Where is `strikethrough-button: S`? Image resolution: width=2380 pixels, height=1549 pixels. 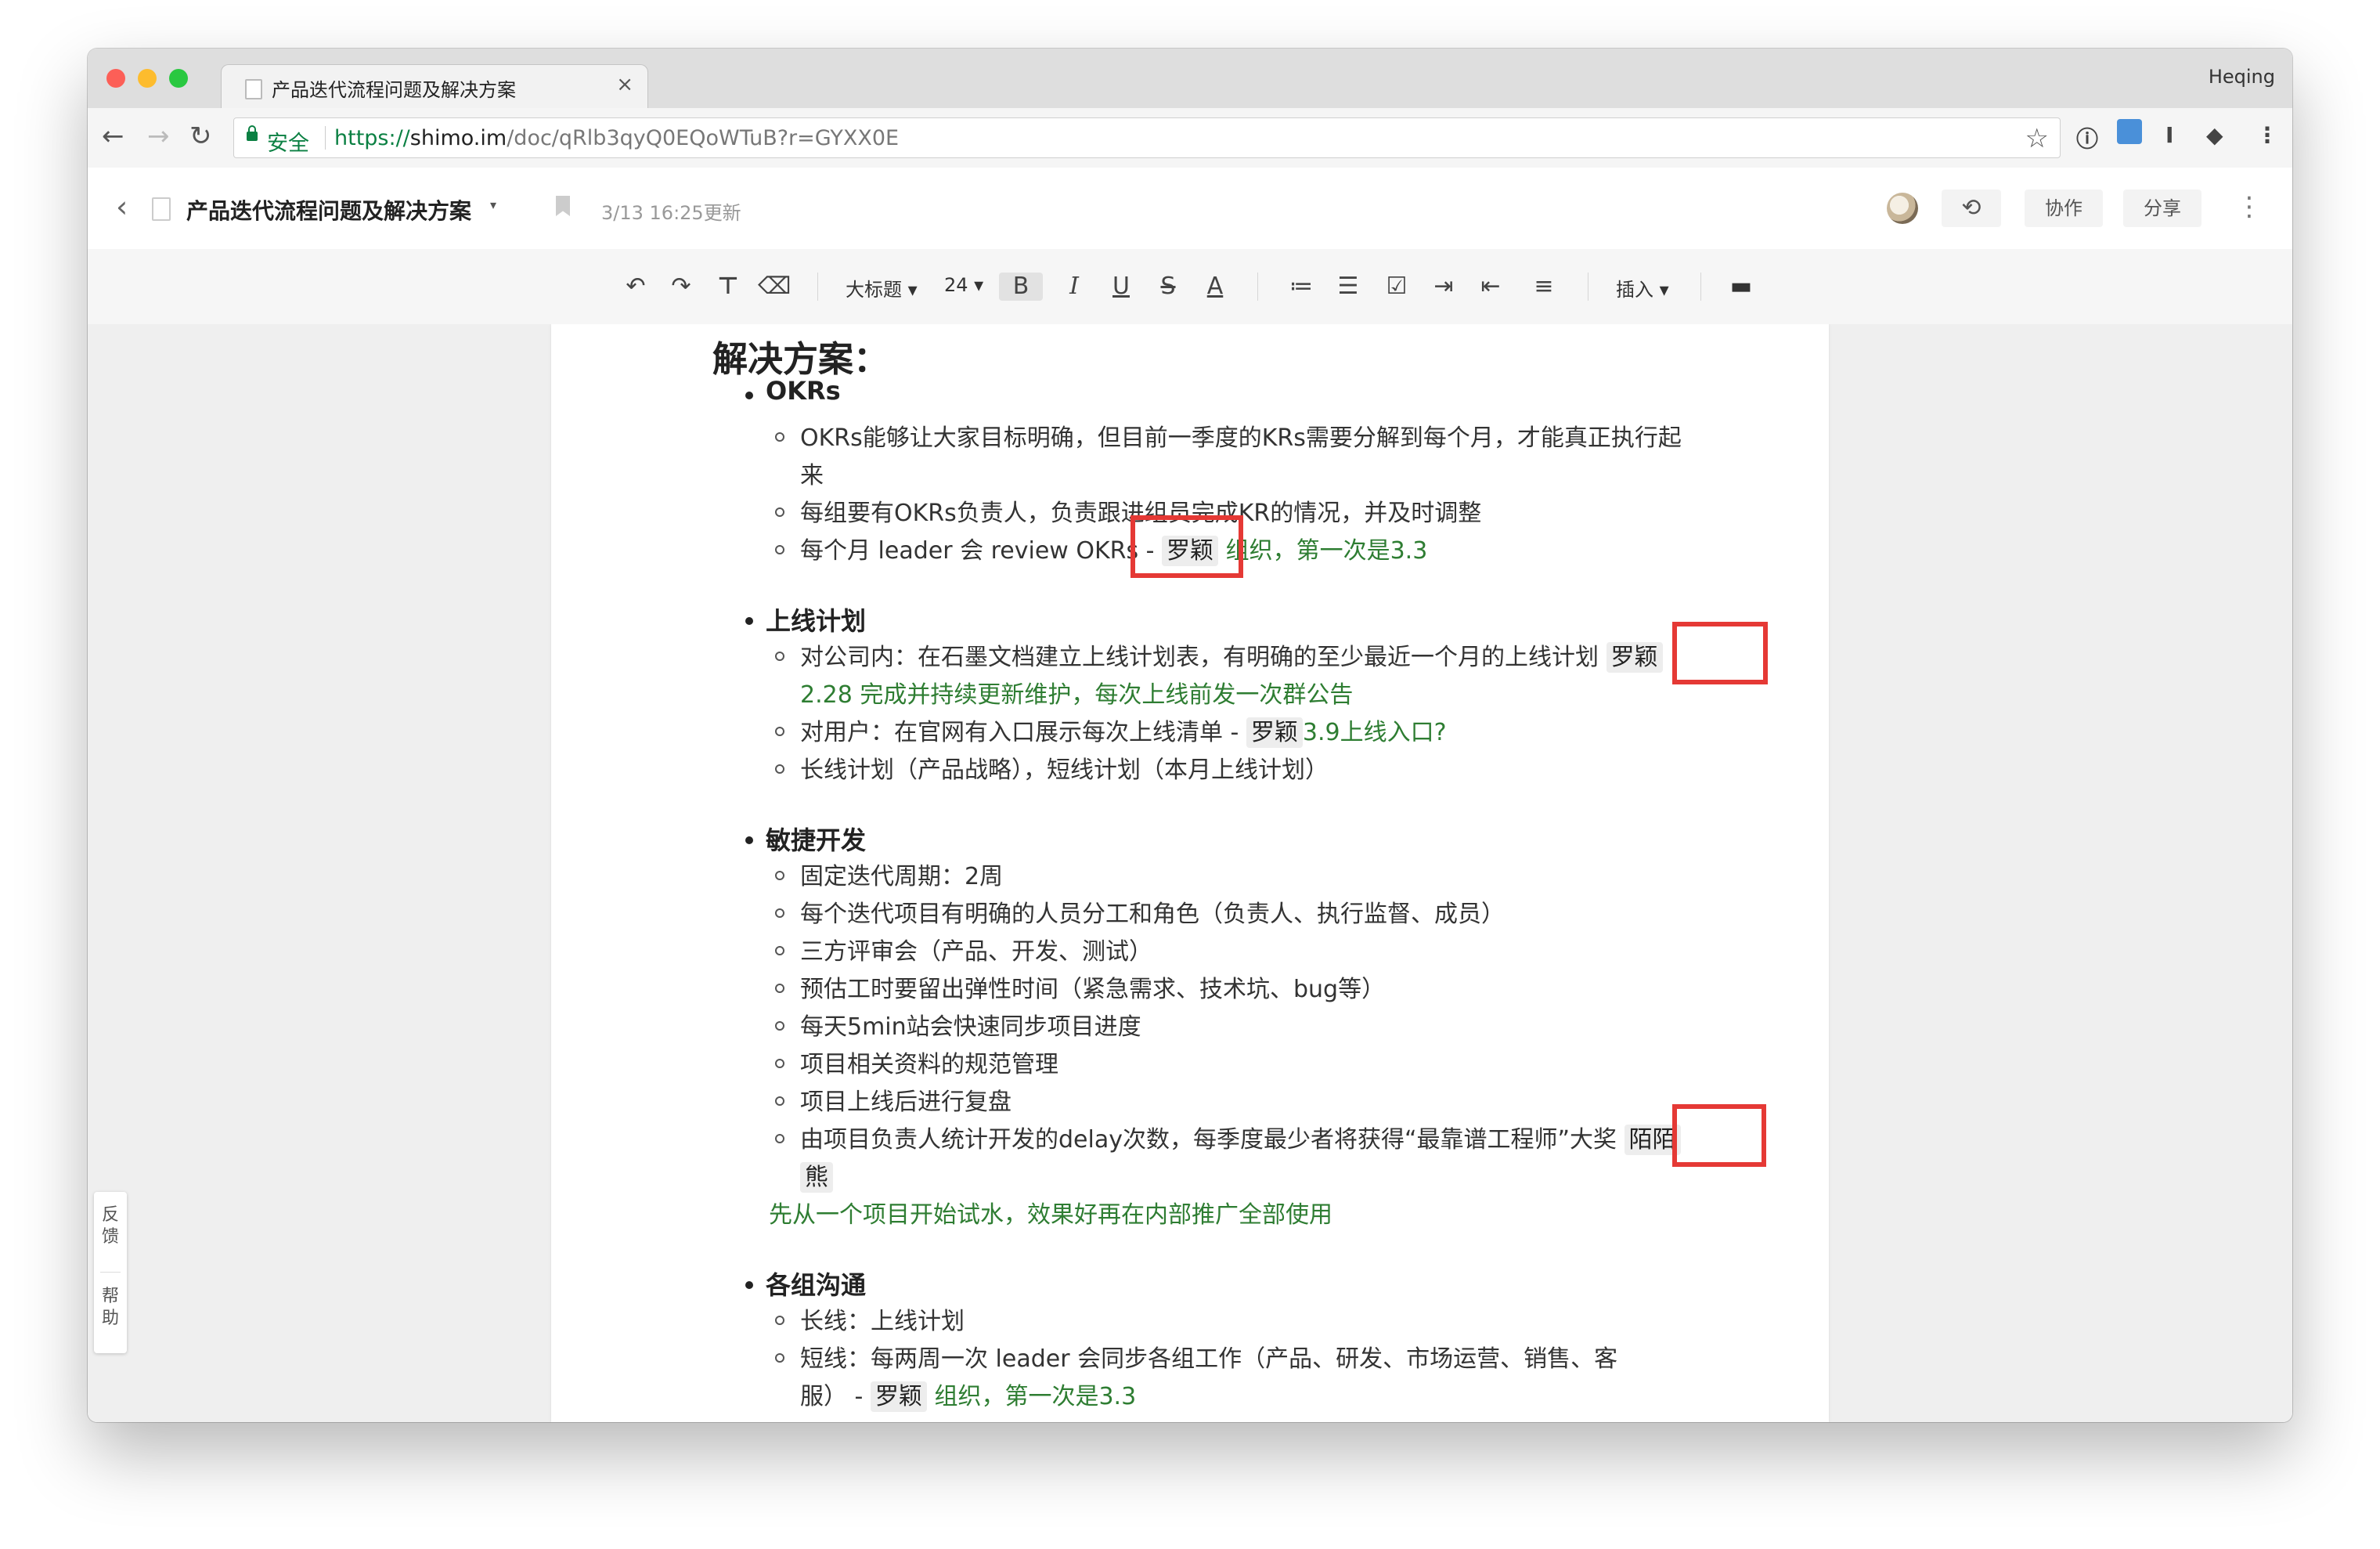 strikethrough-button: S is located at coordinates (1168, 287).